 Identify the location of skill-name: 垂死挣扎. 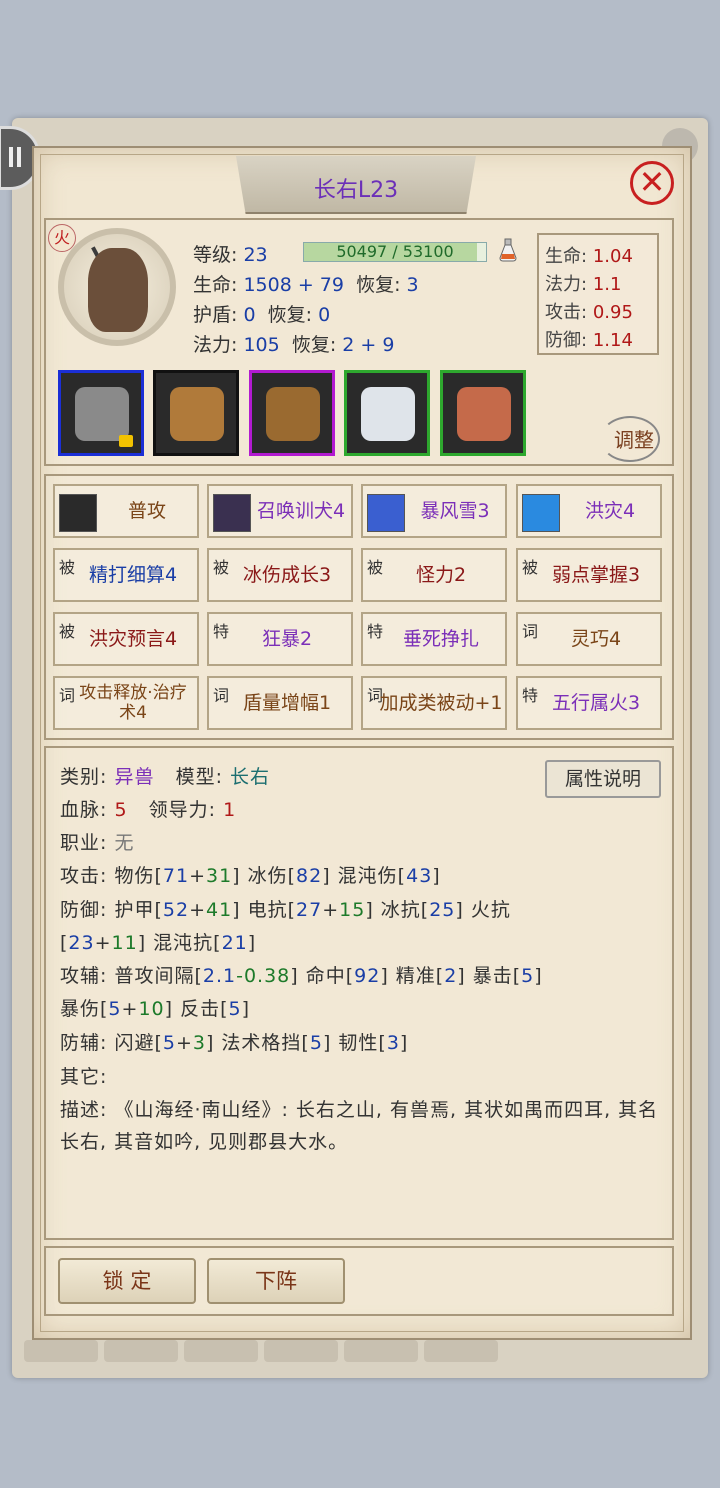
(440, 639).